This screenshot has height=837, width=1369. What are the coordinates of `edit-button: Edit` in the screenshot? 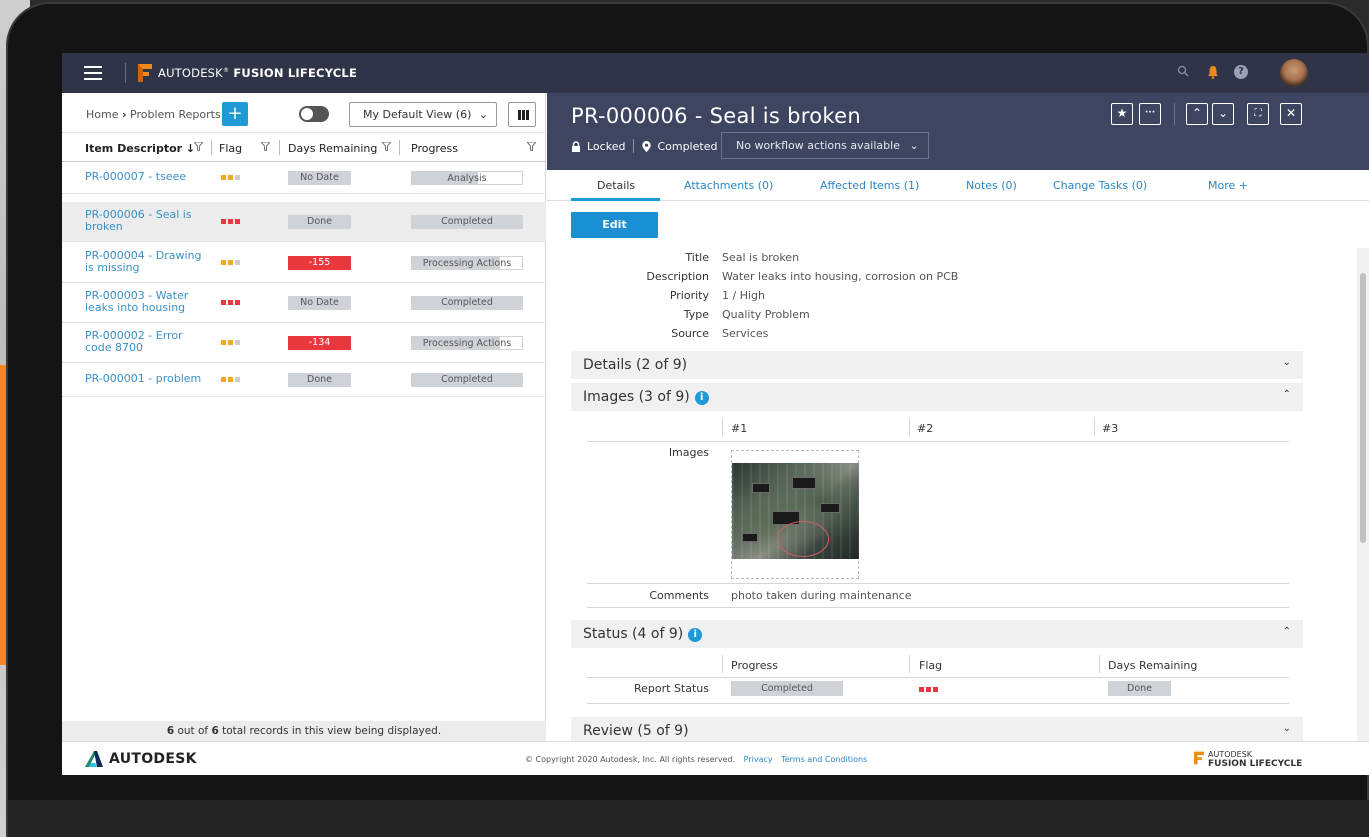 It's located at (614, 225).